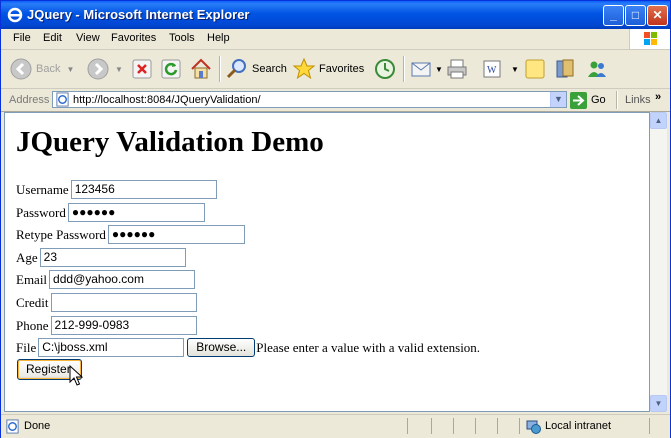  What do you see at coordinates (617, 100) in the screenshot?
I see `address-separator` at bounding box center [617, 100].